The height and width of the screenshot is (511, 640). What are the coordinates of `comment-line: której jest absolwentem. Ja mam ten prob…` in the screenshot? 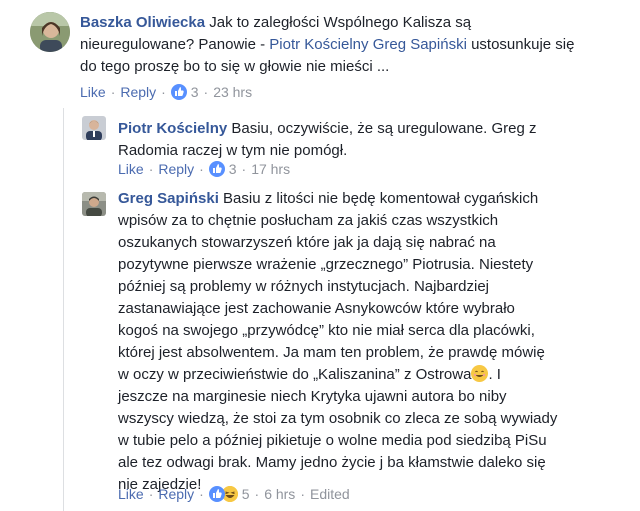 It's located at (331, 352).